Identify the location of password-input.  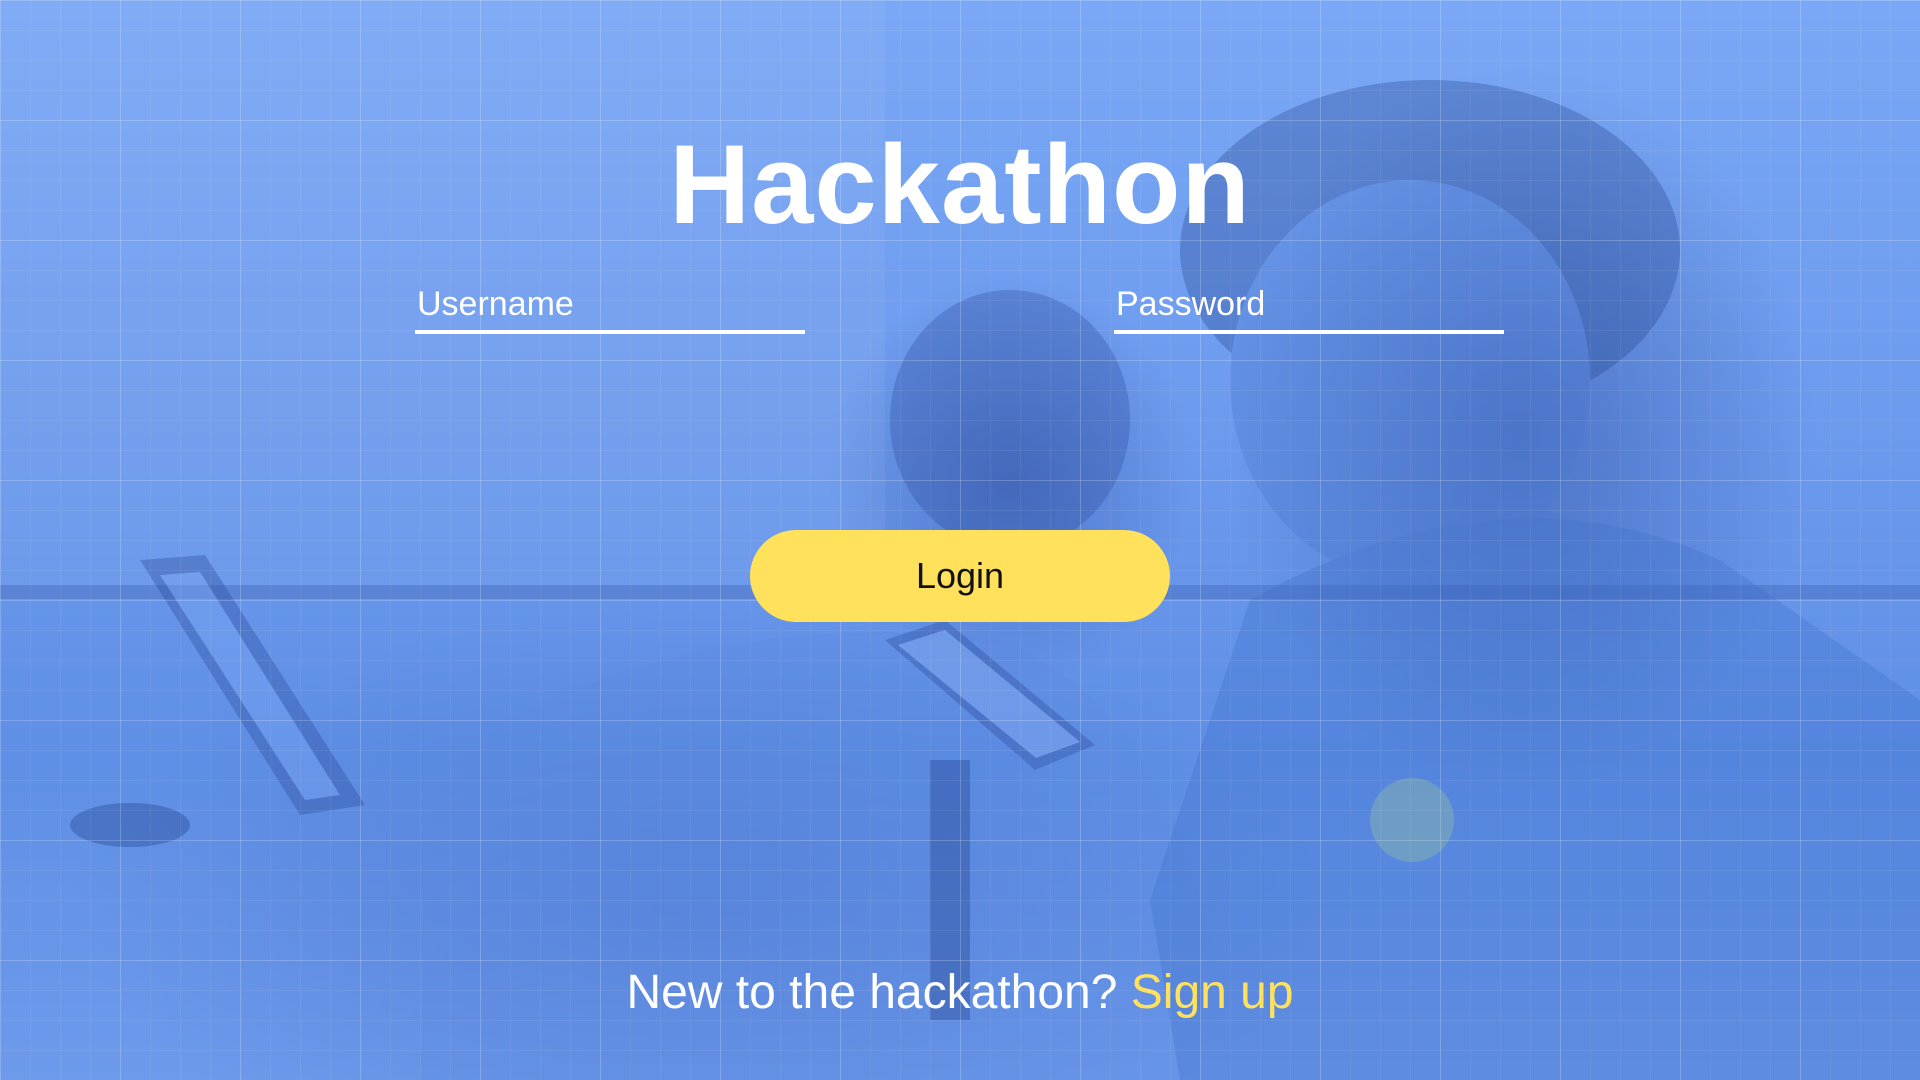
(1309, 307).